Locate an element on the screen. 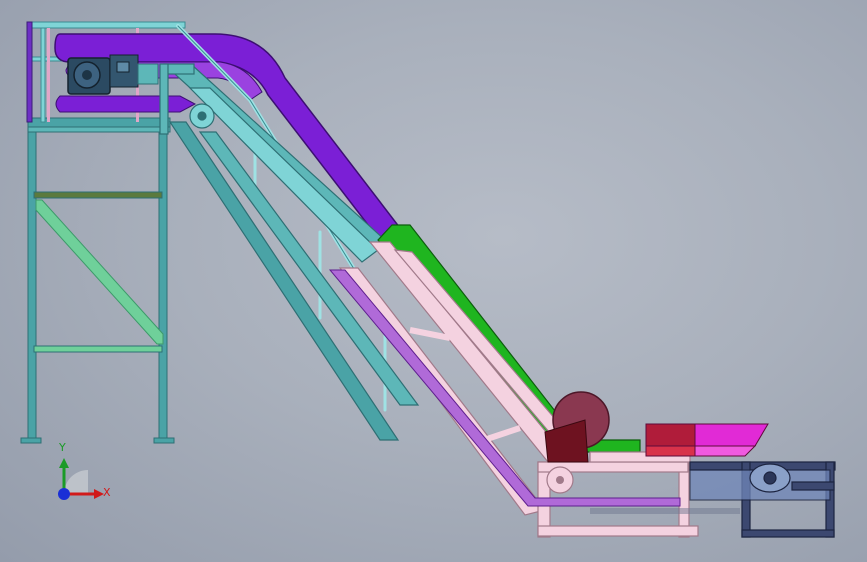  support-brace is located at coordinates (99, 272).